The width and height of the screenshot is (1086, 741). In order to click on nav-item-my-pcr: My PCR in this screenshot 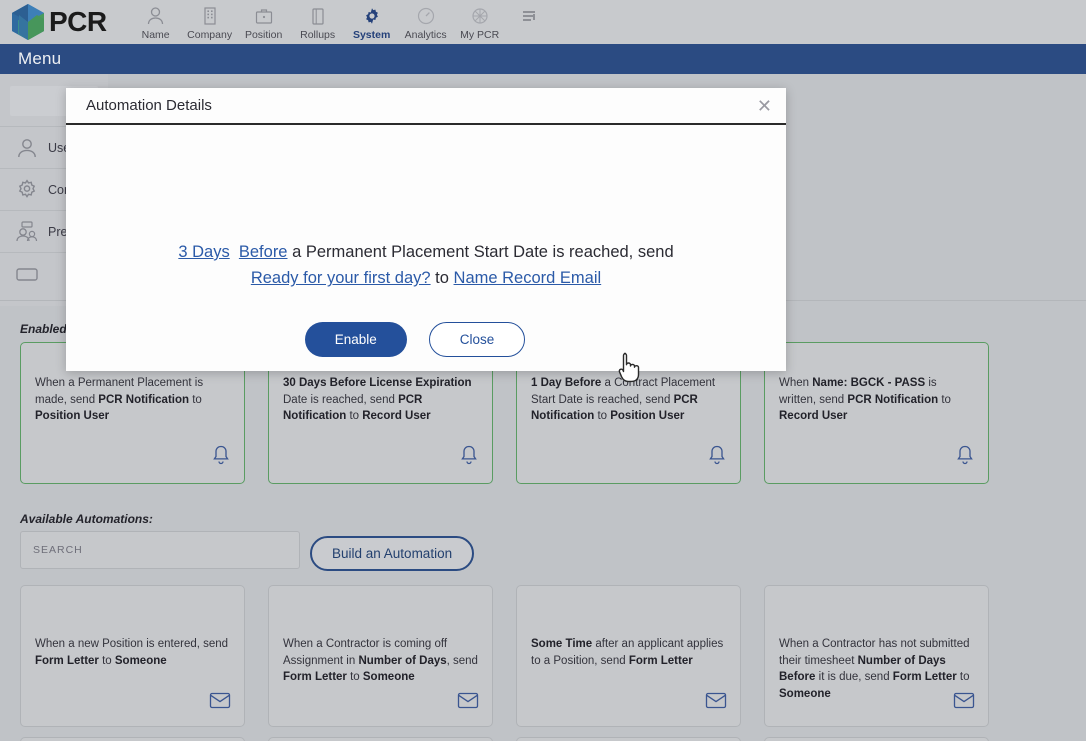, I will do `click(480, 22)`.